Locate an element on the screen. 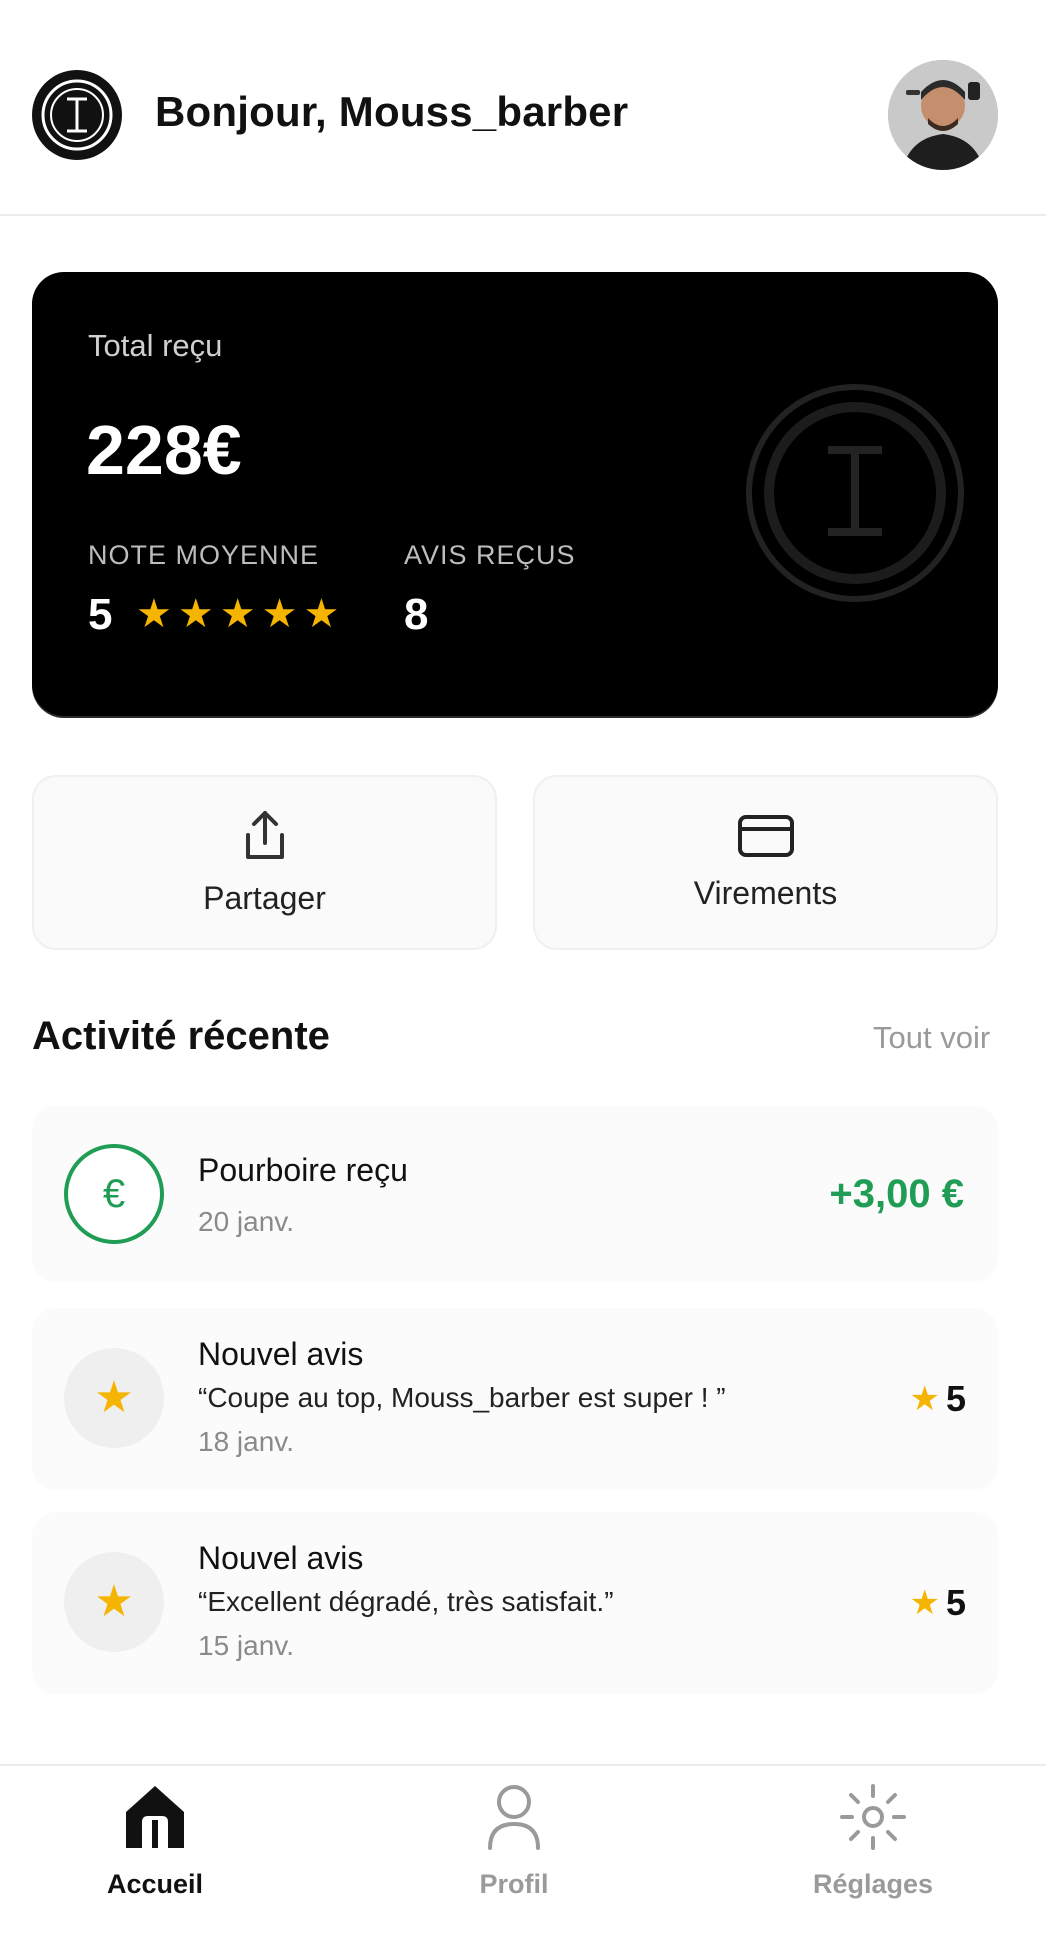 The image size is (1046, 1935). activity-date: 15 janv. is located at coordinates (246, 1645).